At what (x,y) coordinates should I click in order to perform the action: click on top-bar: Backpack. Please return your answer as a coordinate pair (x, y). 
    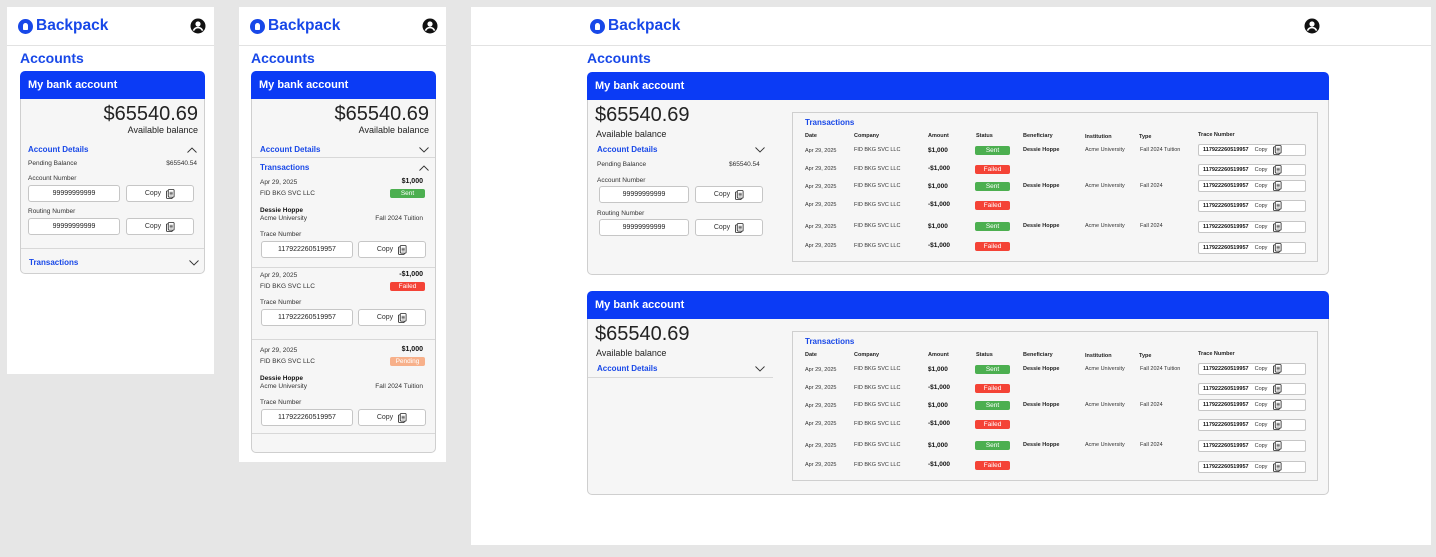
    Looking at the image, I should click on (951, 26).